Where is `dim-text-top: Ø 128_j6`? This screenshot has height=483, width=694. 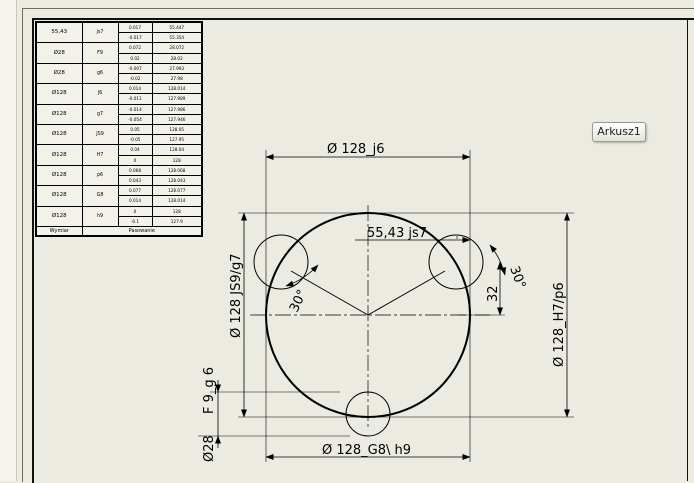 dim-text-top: Ø 128_j6 is located at coordinates (356, 149).